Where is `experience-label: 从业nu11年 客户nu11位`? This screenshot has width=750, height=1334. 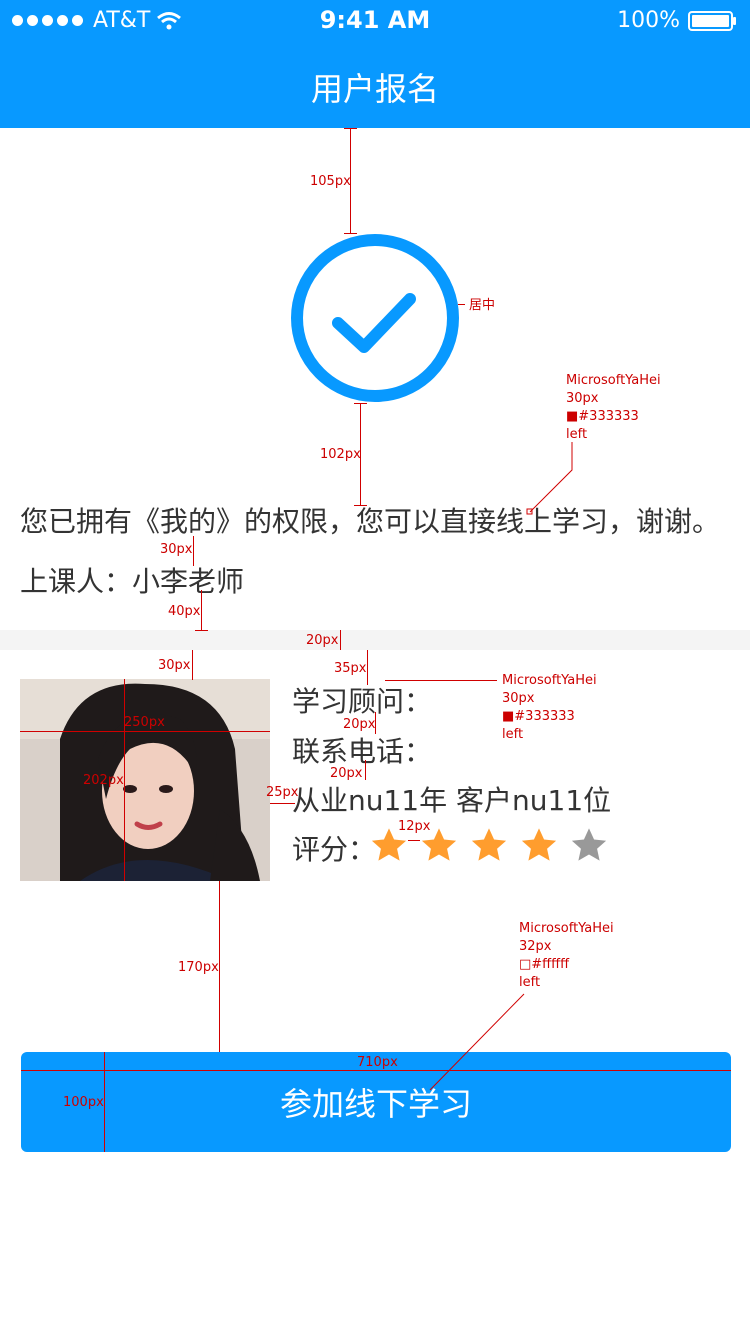
experience-label: 从业nu11年 客户nu11位 is located at coordinates (452, 800).